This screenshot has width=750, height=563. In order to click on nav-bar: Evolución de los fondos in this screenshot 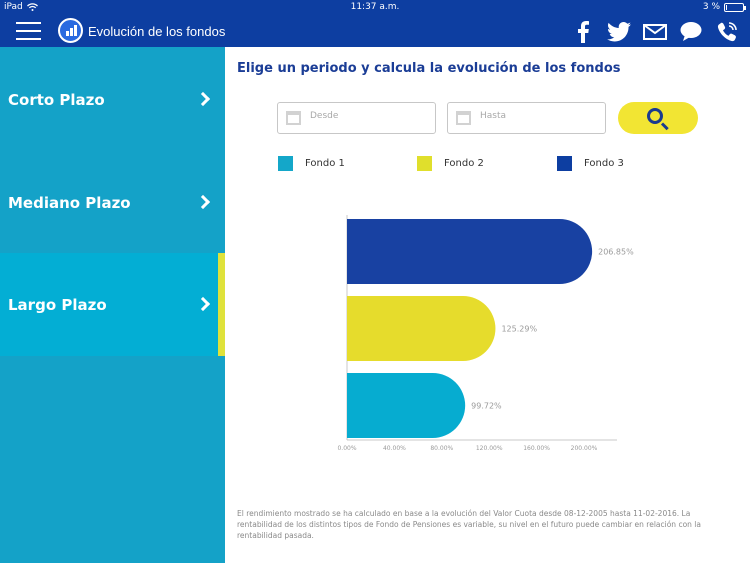, I will do `click(375, 31)`.